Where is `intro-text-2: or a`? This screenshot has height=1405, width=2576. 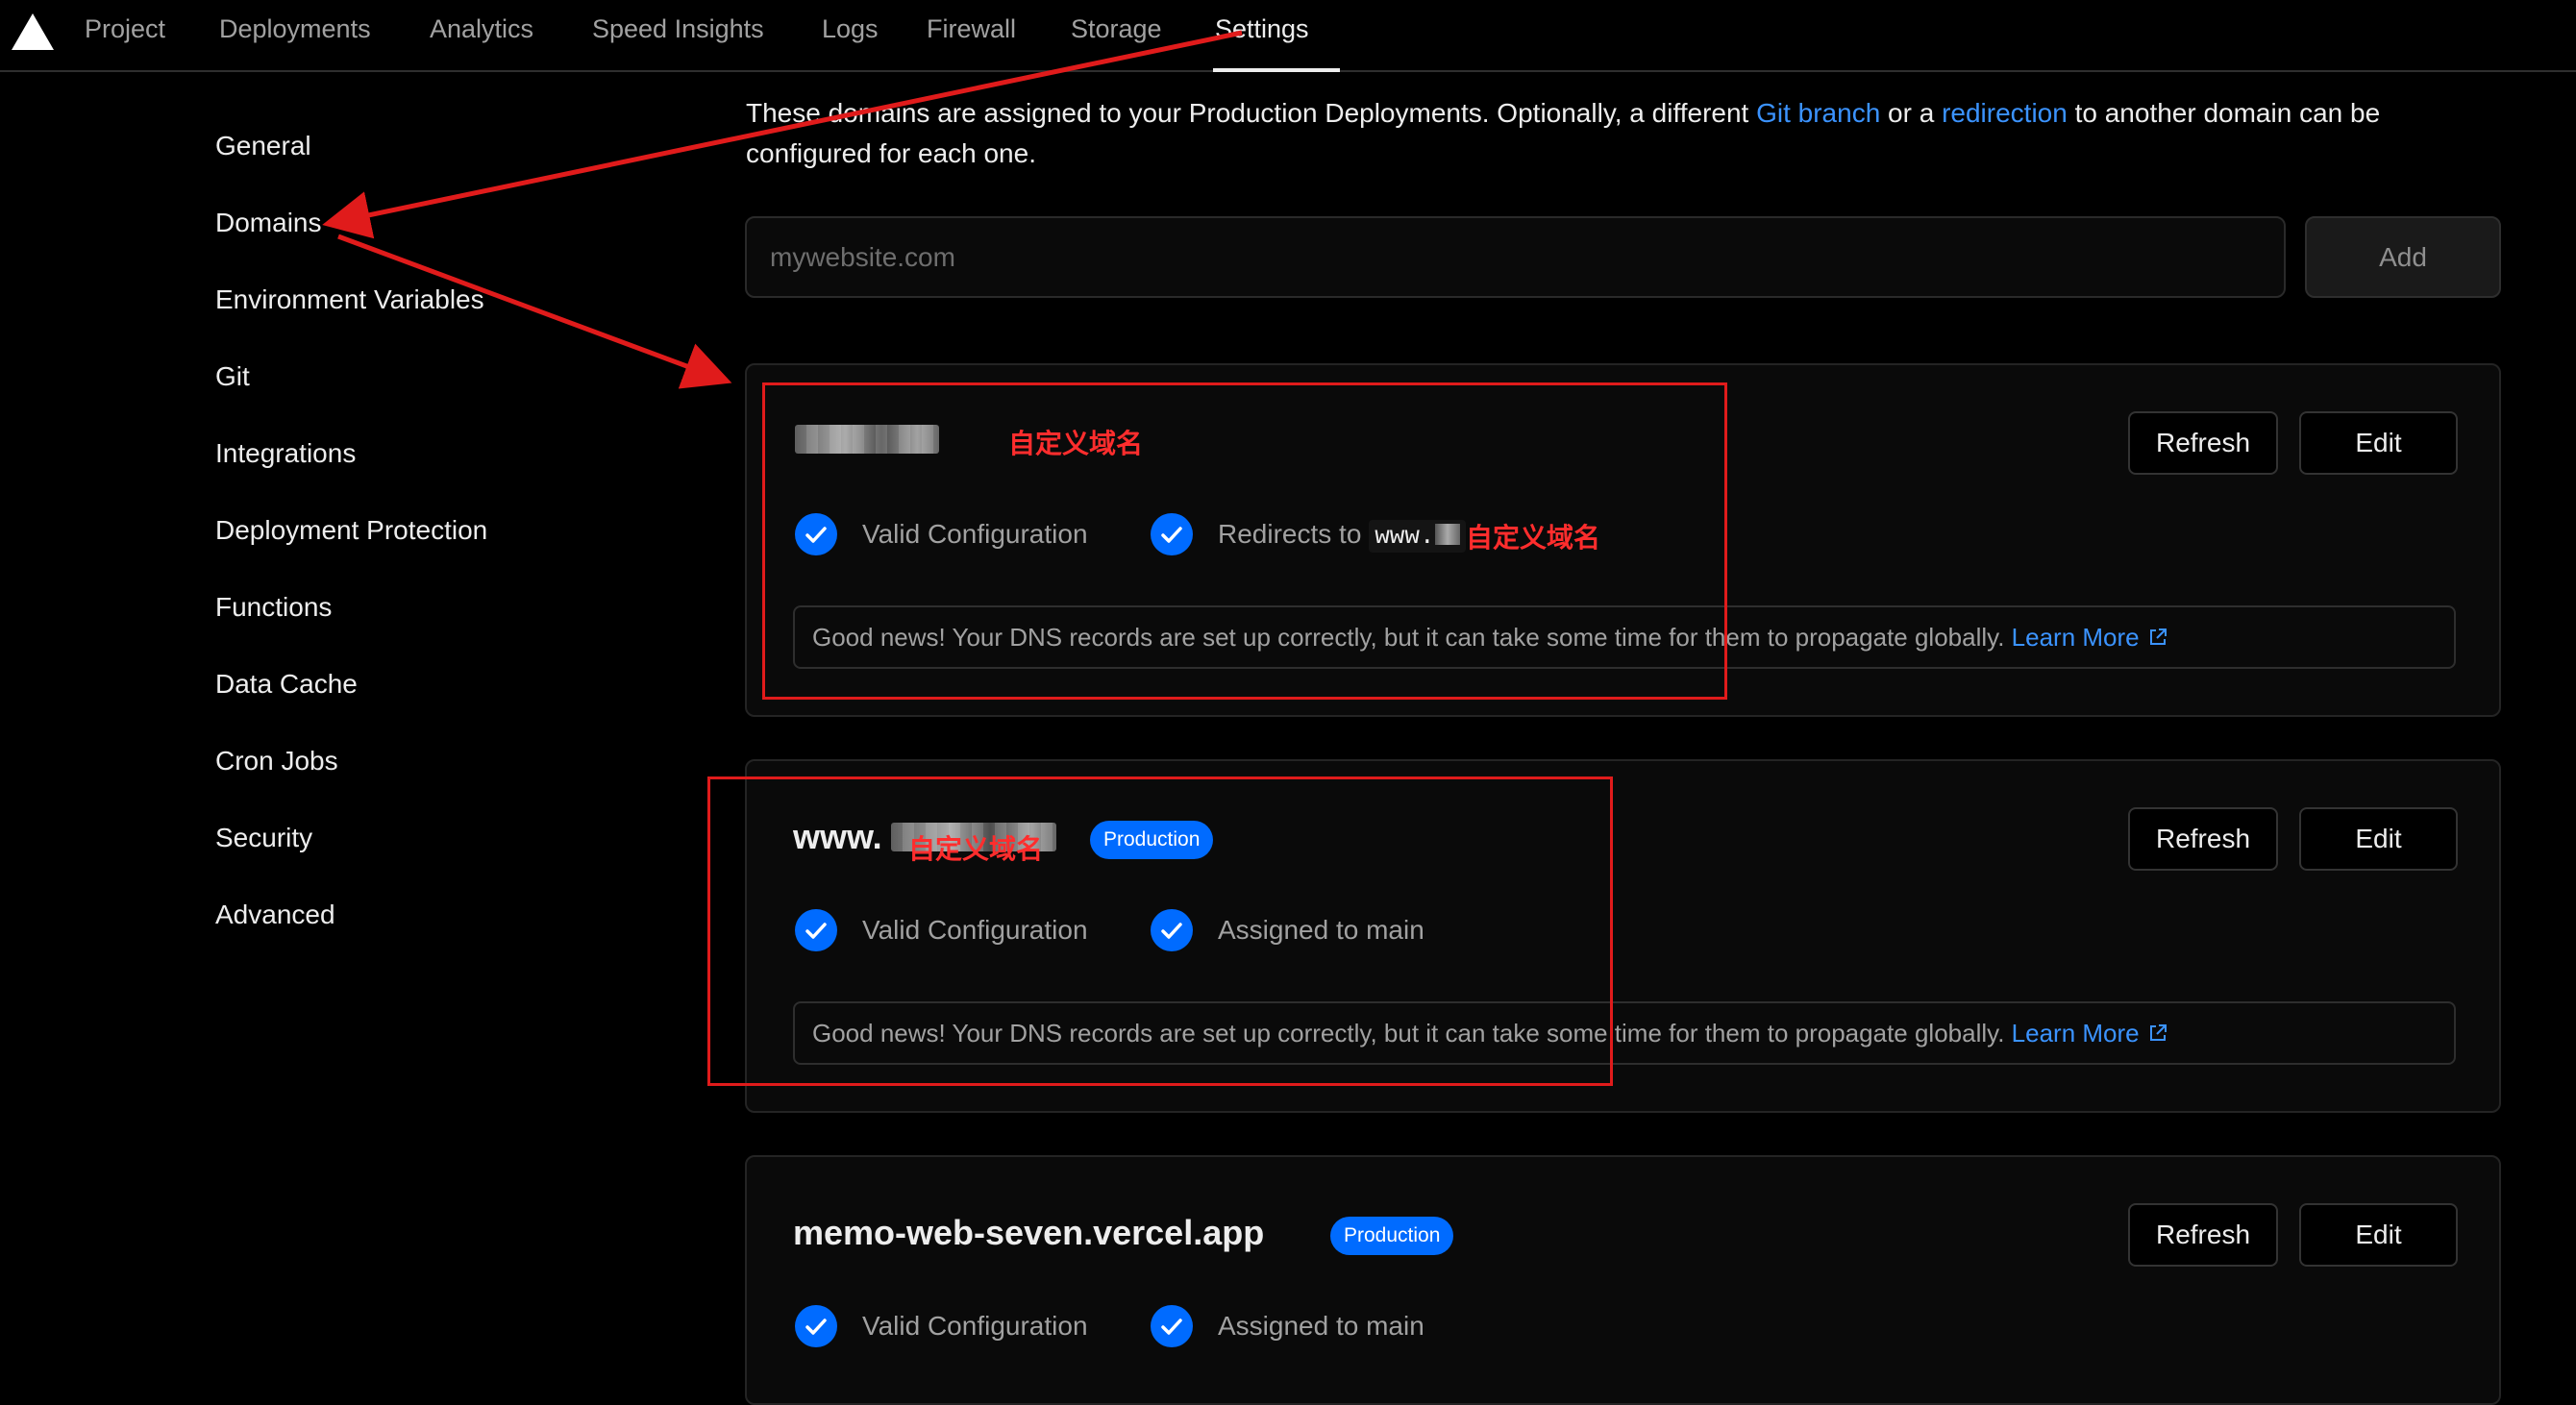
intro-text-2: or a is located at coordinates (1911, 113).